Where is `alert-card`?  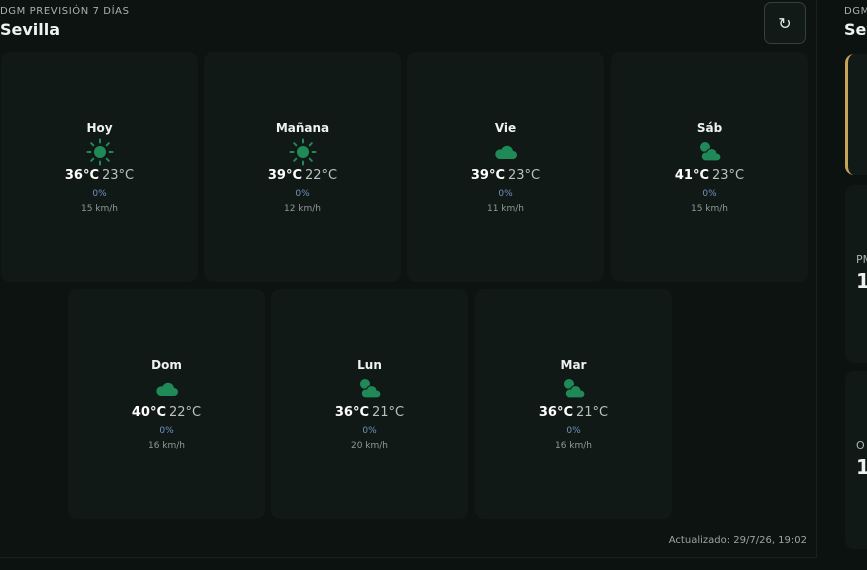
alert-card is located at coordinates (856, 114).